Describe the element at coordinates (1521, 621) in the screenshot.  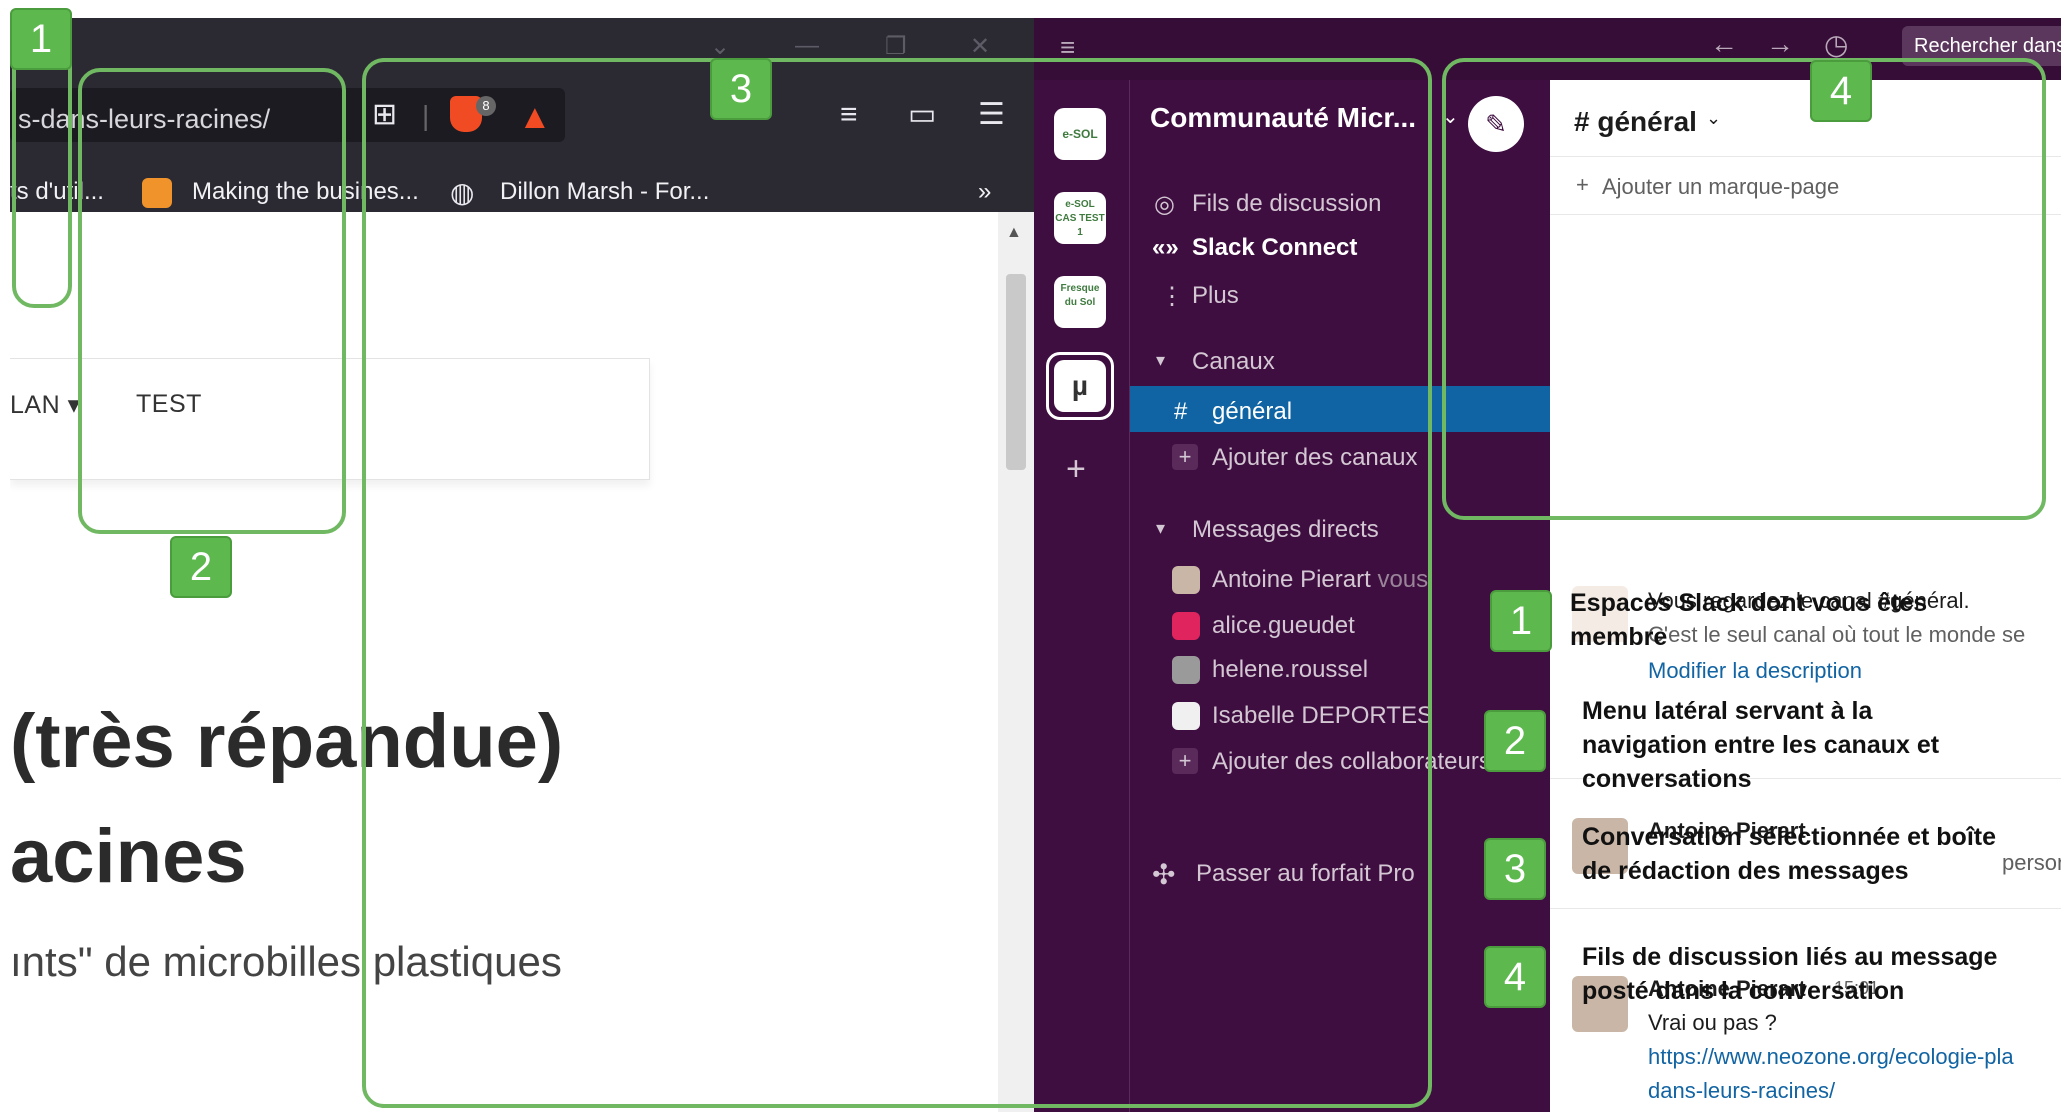
I see `legend-number-1: 1` at that location.